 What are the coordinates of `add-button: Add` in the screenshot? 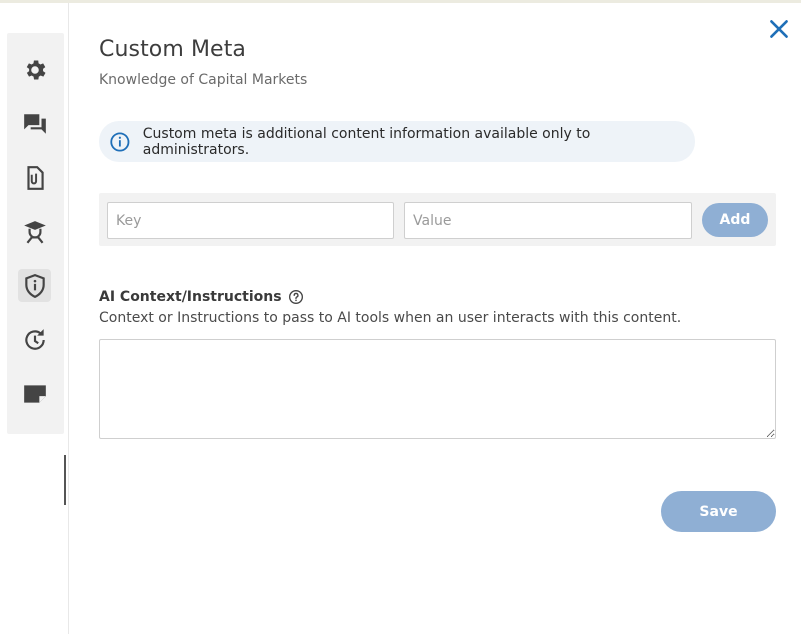 It's located at (735, 220).